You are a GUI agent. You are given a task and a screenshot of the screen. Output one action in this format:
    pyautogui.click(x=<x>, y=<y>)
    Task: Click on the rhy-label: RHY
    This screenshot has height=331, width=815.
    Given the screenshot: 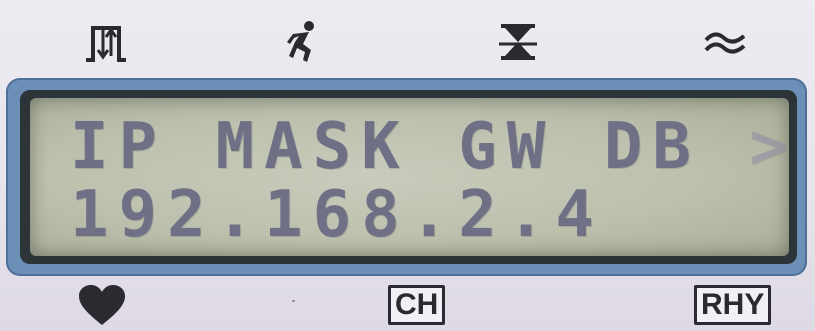 What is the action you would take?
    pyautogui.click(x=733, y=305)
    